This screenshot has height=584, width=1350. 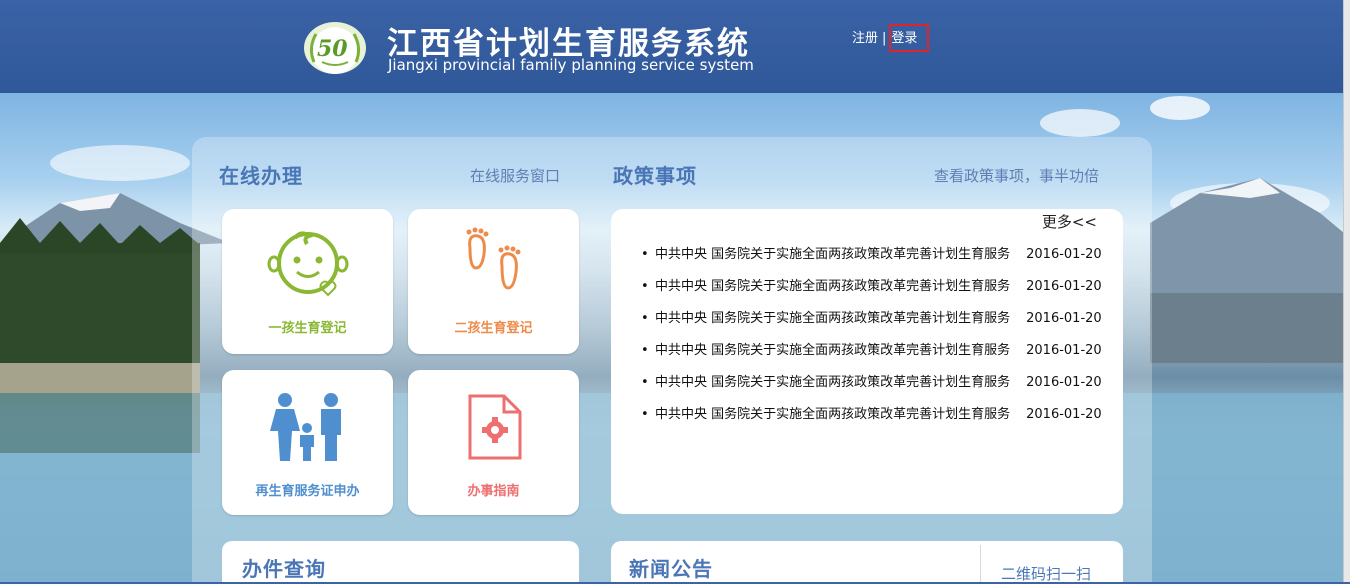 I want to click on second-child-registration-label: 二孩生育登记, so click(x=493, y=328).